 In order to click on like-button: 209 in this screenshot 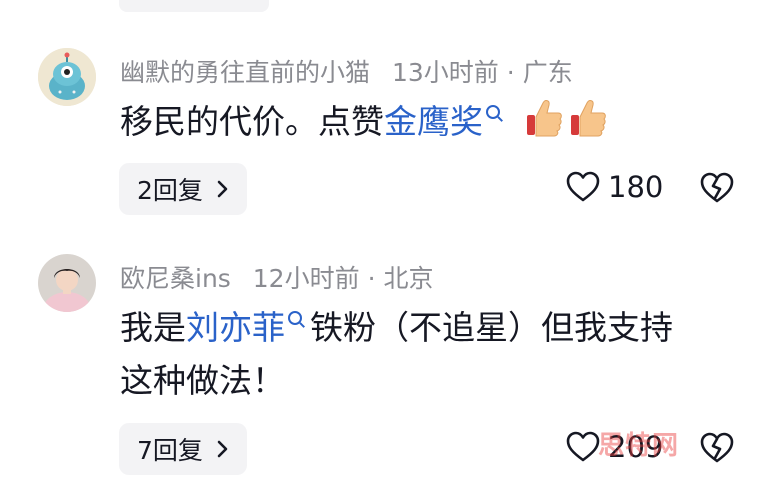, I will do `click(614, 447)`.